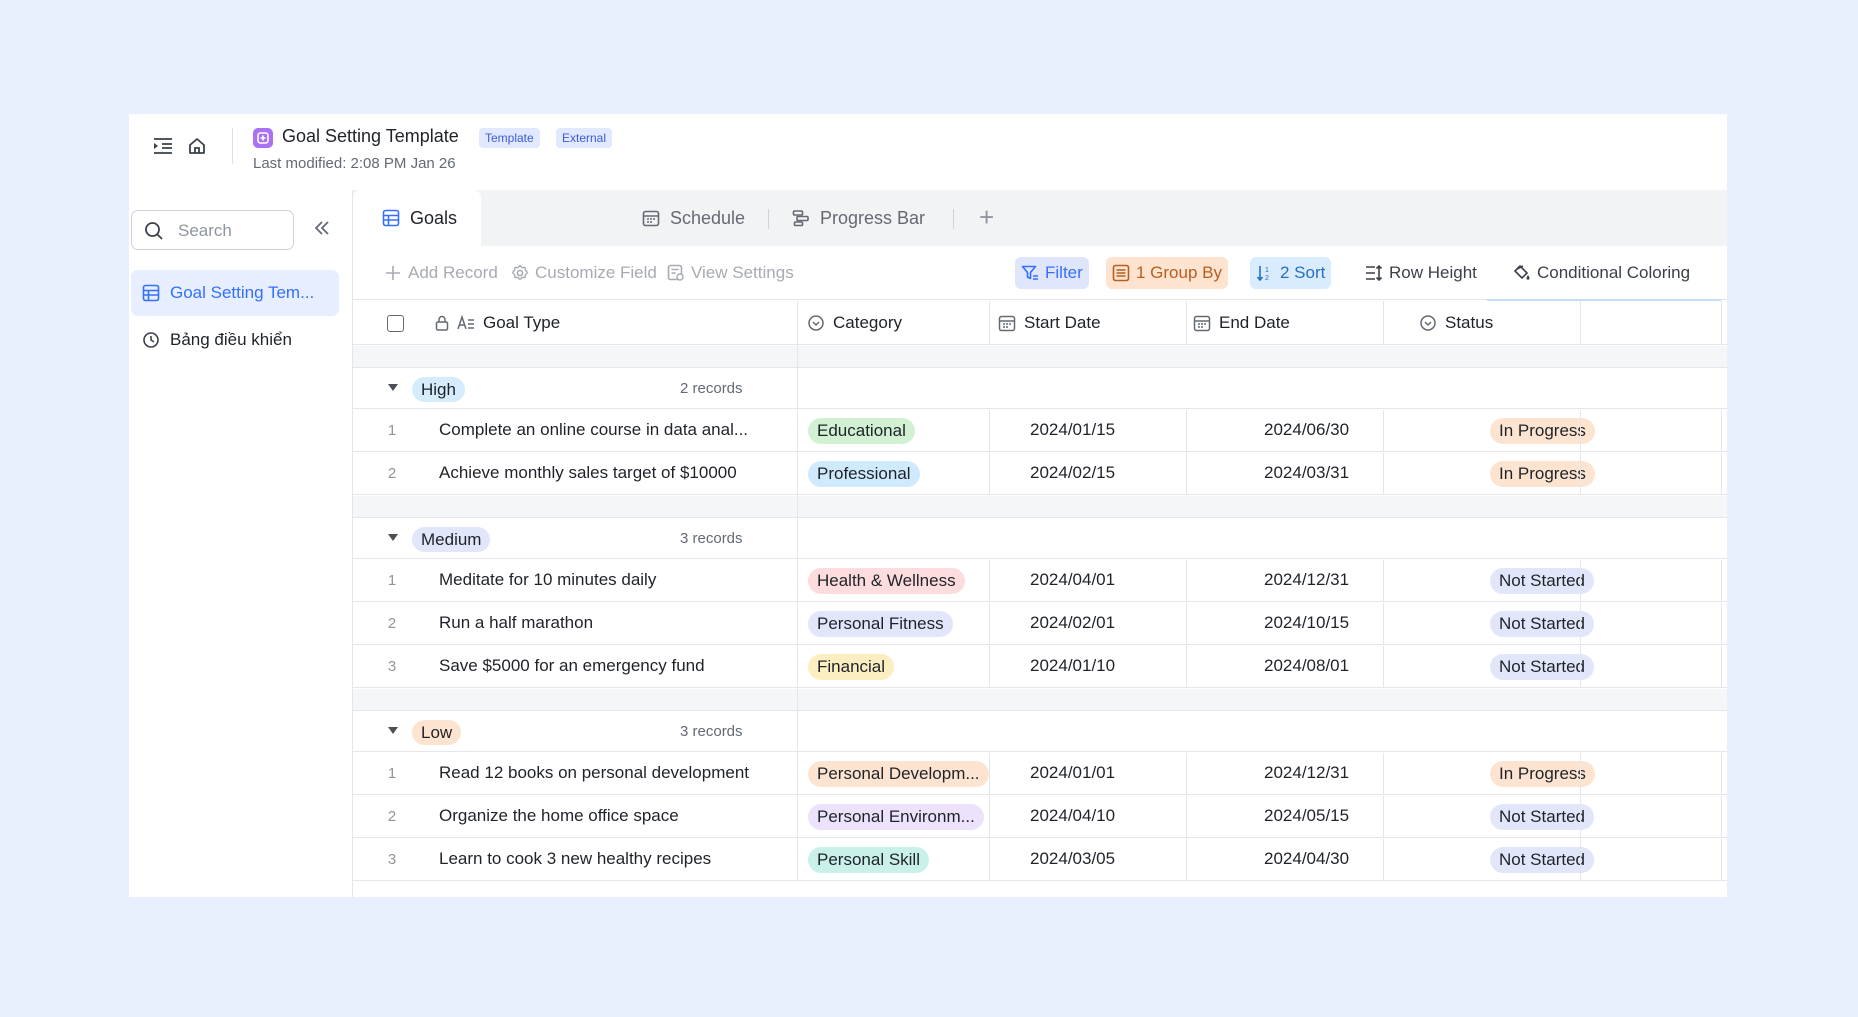 The width and height of the screenshot is (1858, 1017). What do you see at coordinates (1072, 473) in the screenshot?
I see `start-date-cell: 2024/02/15` at bounding box center [1072, 473].